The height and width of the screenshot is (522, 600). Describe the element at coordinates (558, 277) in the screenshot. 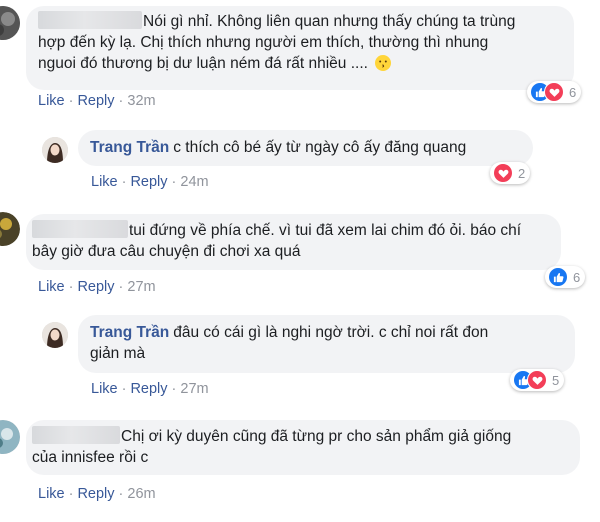

I see `like-reaction-icon` at that location.